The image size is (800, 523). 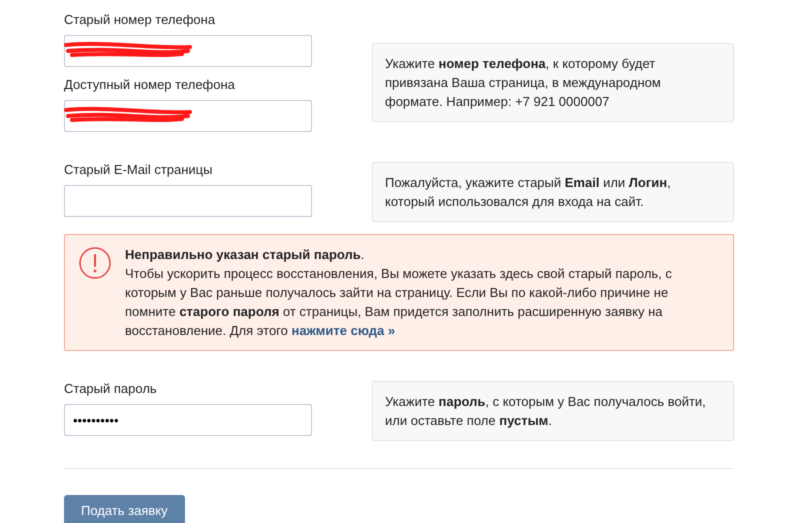 I want to click on field-label: Старый пароль, so click(x=111, y=389).